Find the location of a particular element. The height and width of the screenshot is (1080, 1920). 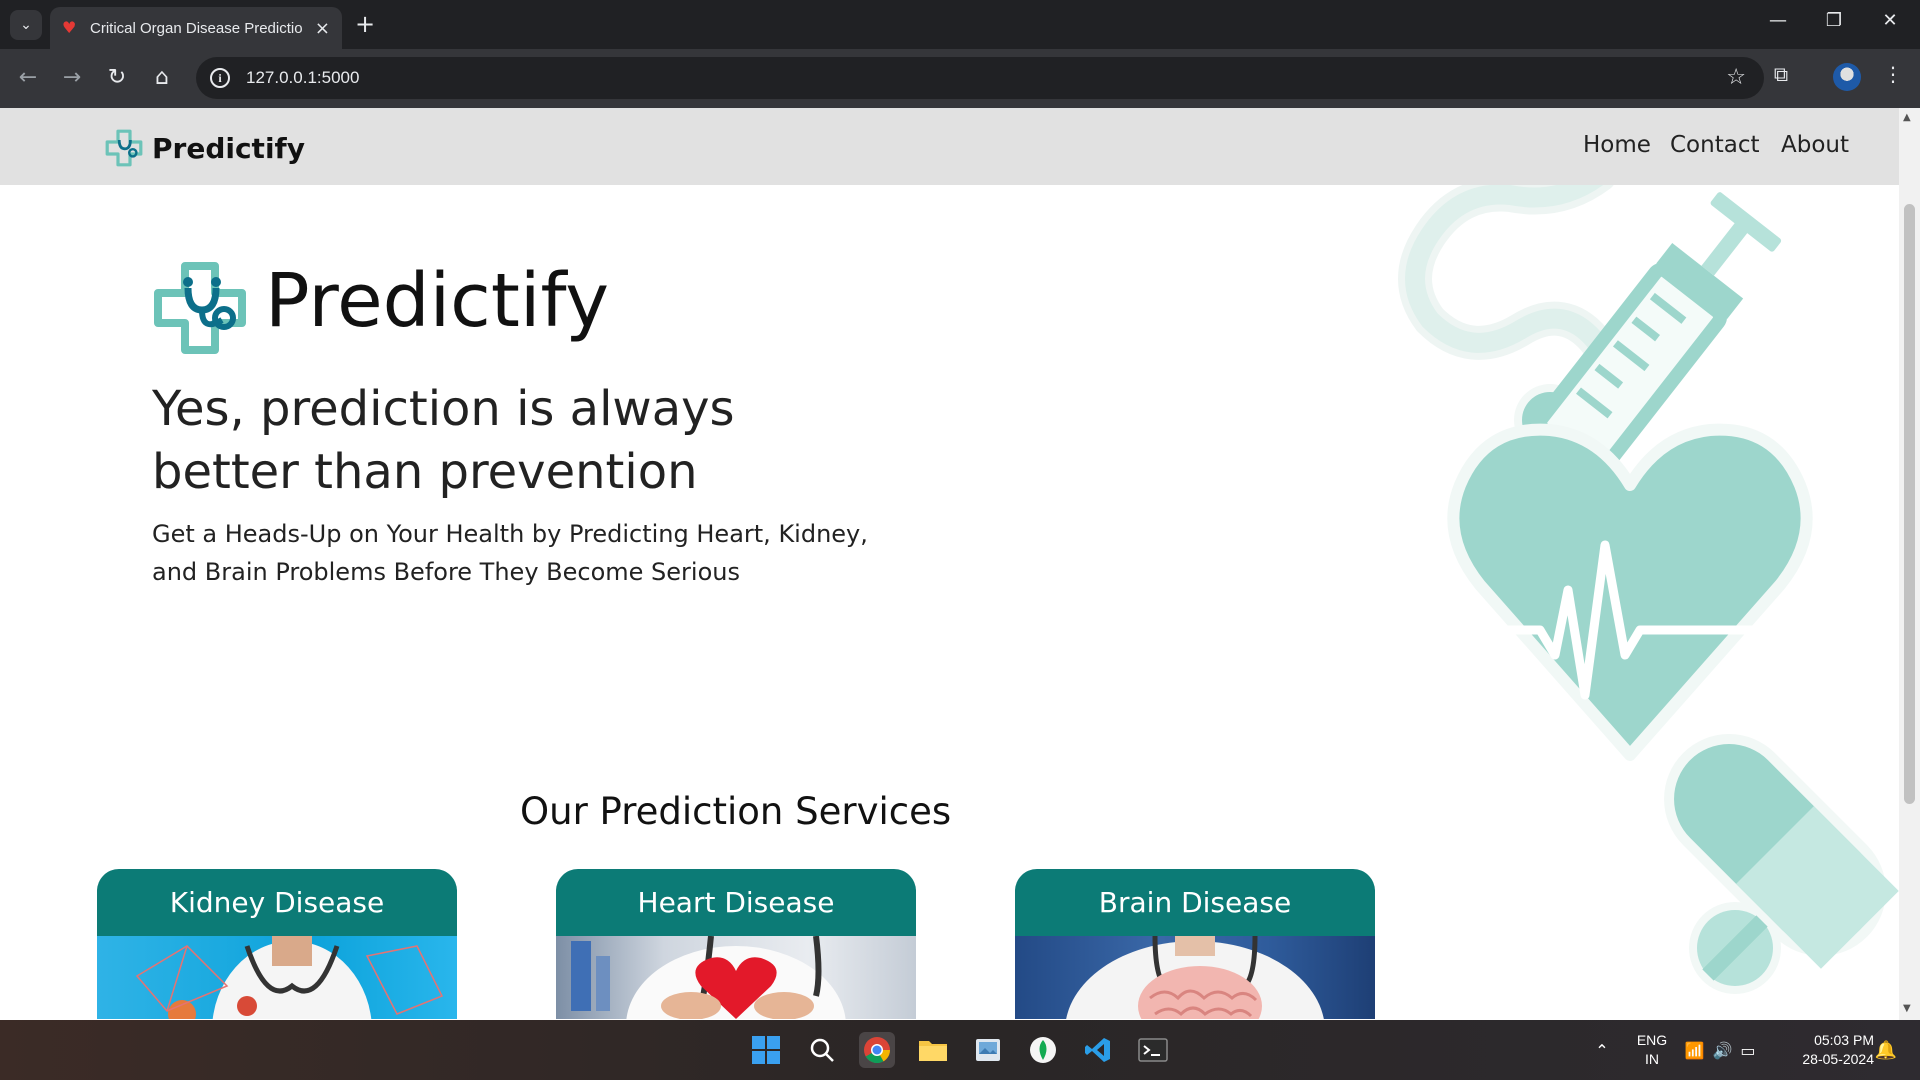

hero-logo is located at coordinates (200, 310).